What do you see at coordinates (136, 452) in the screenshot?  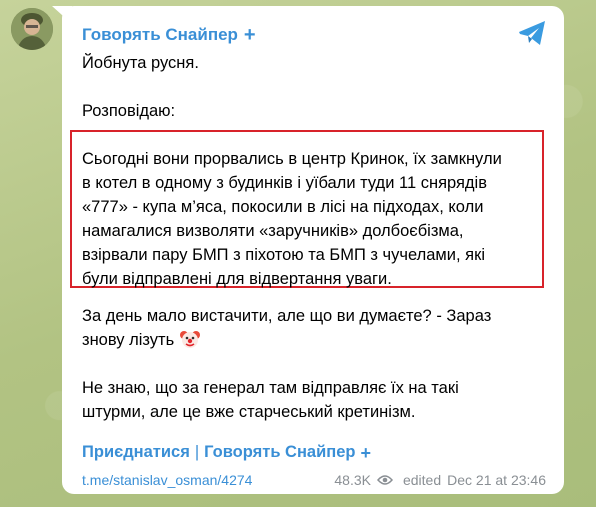 I see `join-link: Приєднатися` at bounding box center [136, 452].